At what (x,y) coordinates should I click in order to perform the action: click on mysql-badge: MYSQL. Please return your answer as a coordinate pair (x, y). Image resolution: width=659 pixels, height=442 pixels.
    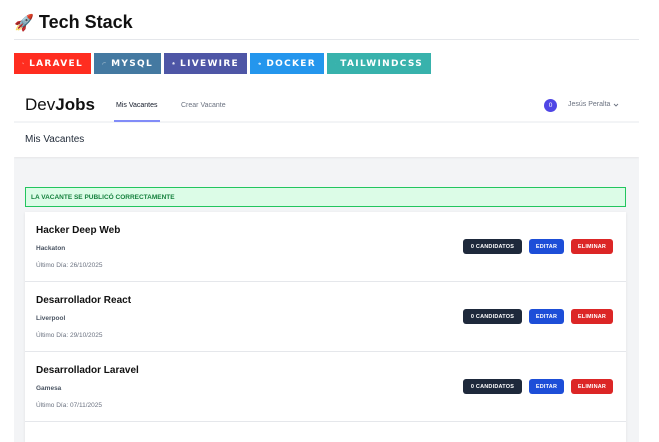
    Looking at the image, I should click on (127, 63).